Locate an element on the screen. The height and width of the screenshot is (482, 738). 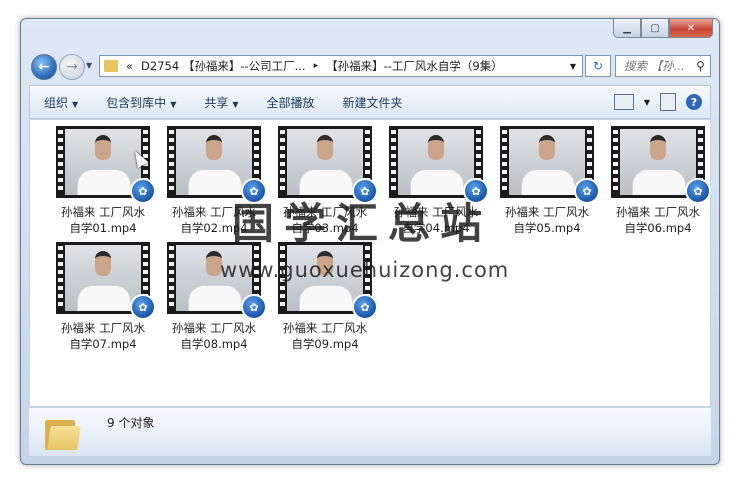
breadcrumb-current: 【孙福来】--工厂风水自学（9集） is located at coordinates (414, 66).